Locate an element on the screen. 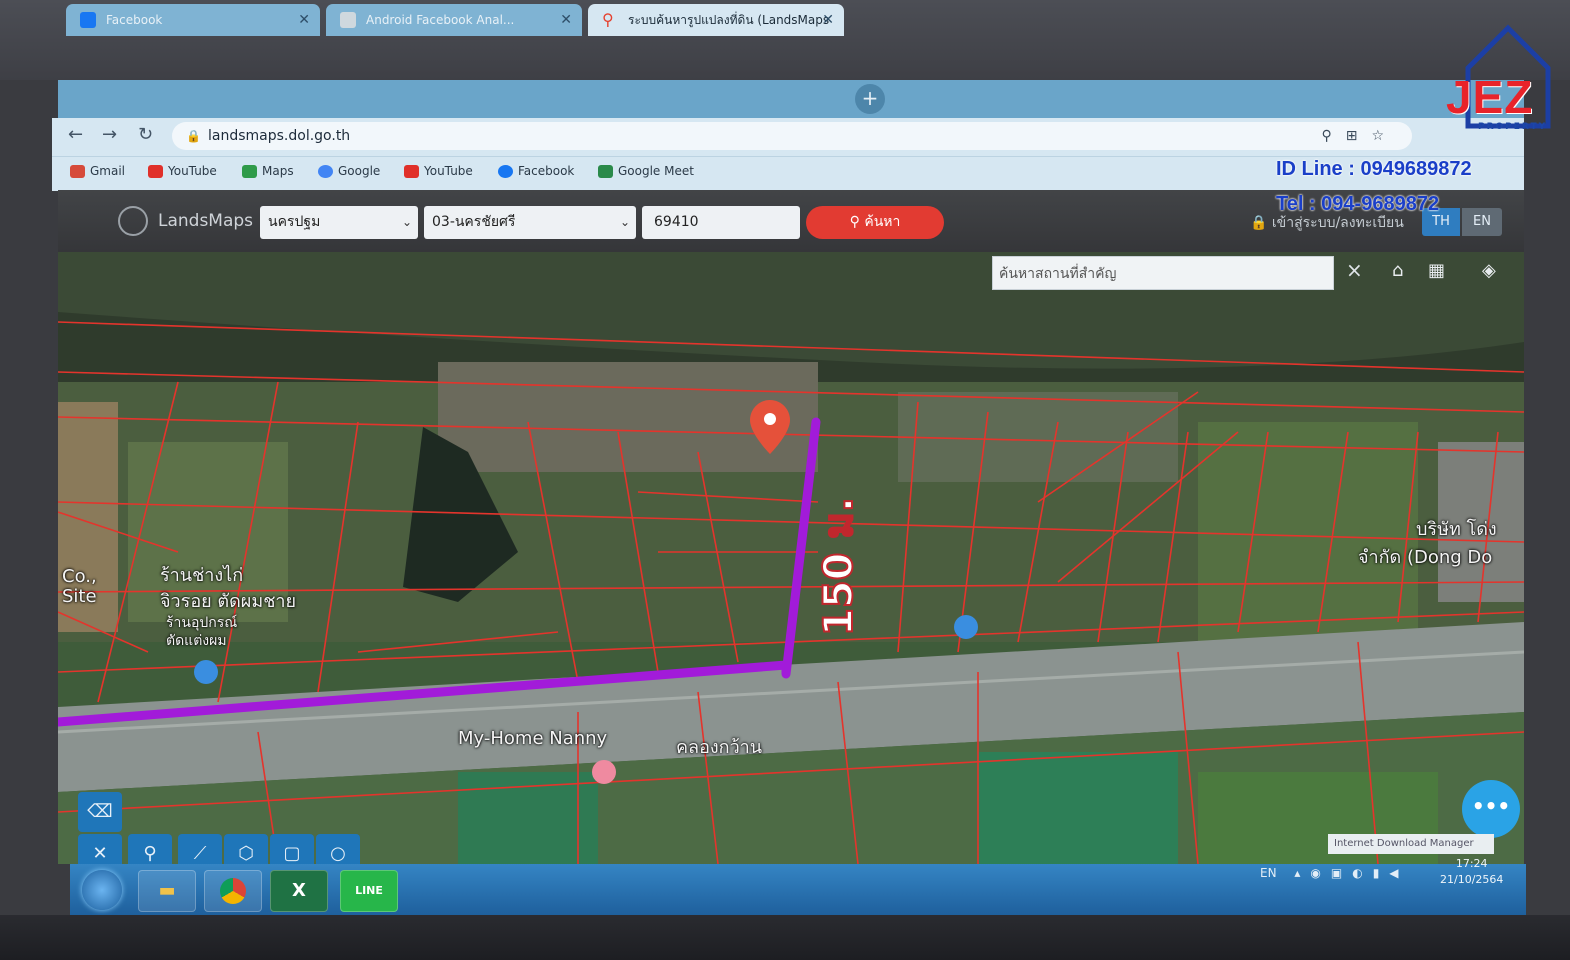 The height and width of the screenshot is (960, 1570). bookmark-gmail: Gmail is located at coordinates (97, 171).